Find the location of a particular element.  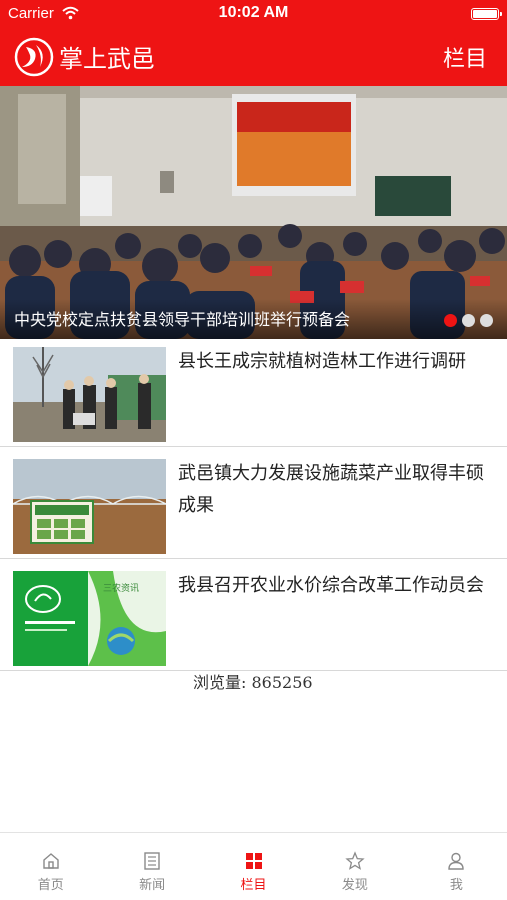

news-title: 我县召开农业水价综合改革工作动员会 is located at coordinates (337, 586).